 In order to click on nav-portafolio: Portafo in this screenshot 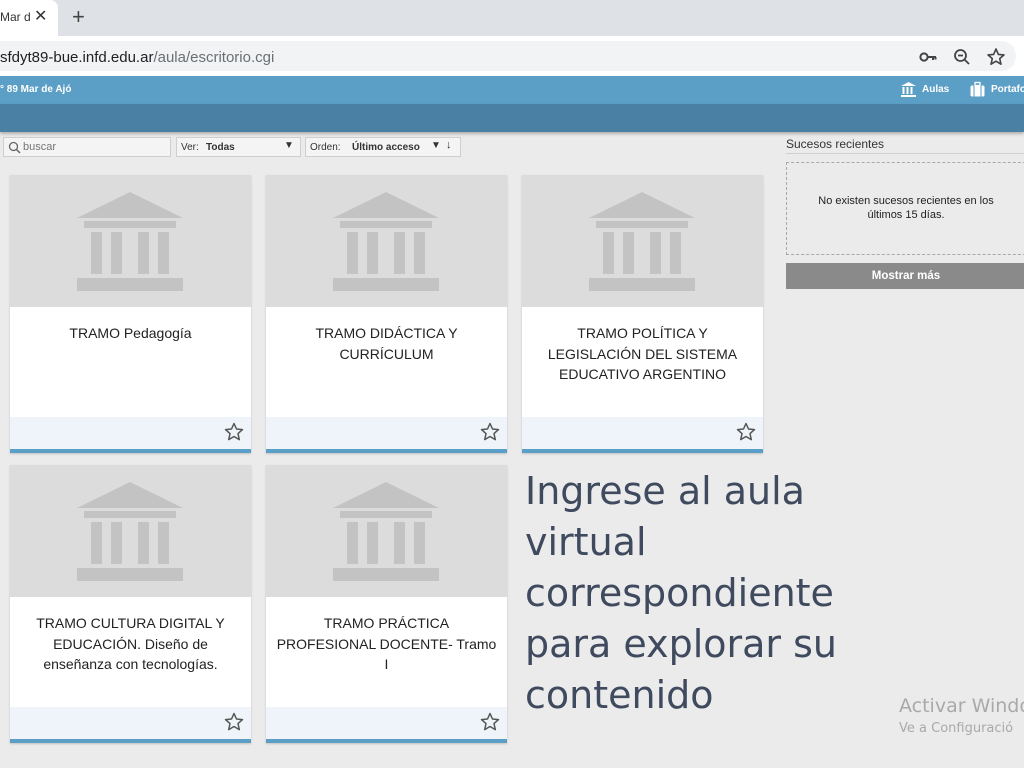, I will do `click(996, 89)`.